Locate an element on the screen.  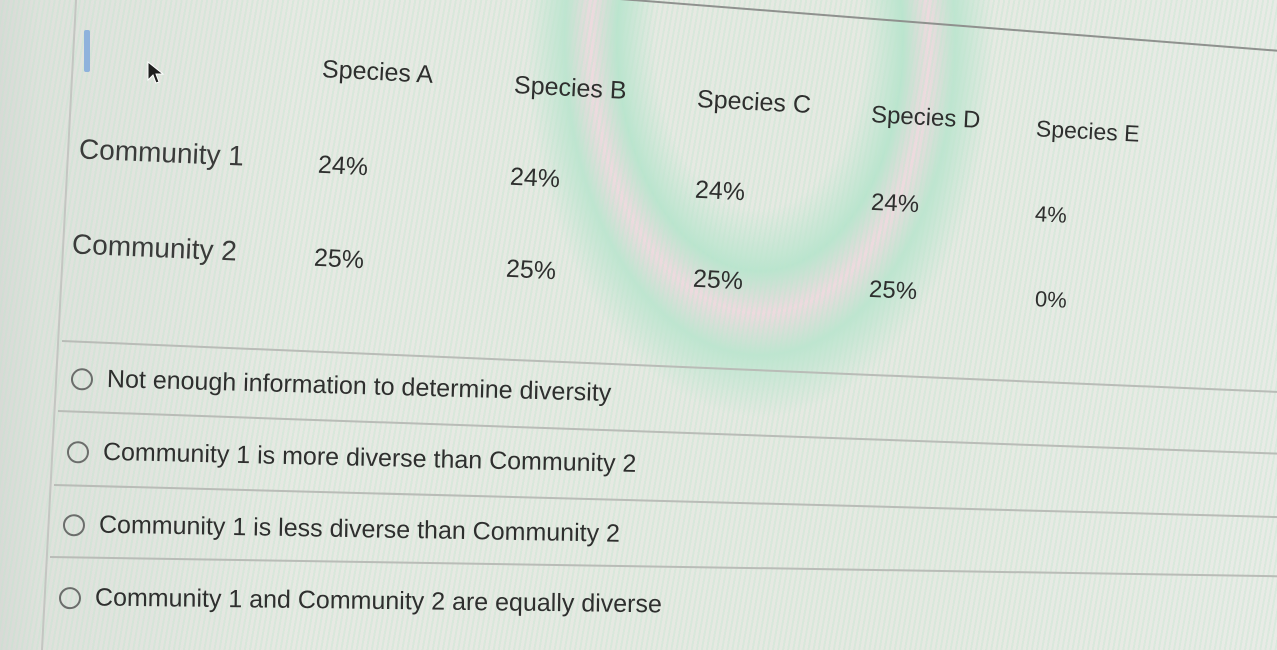
text-cursor-indicator is located at coordinates (87, 51).